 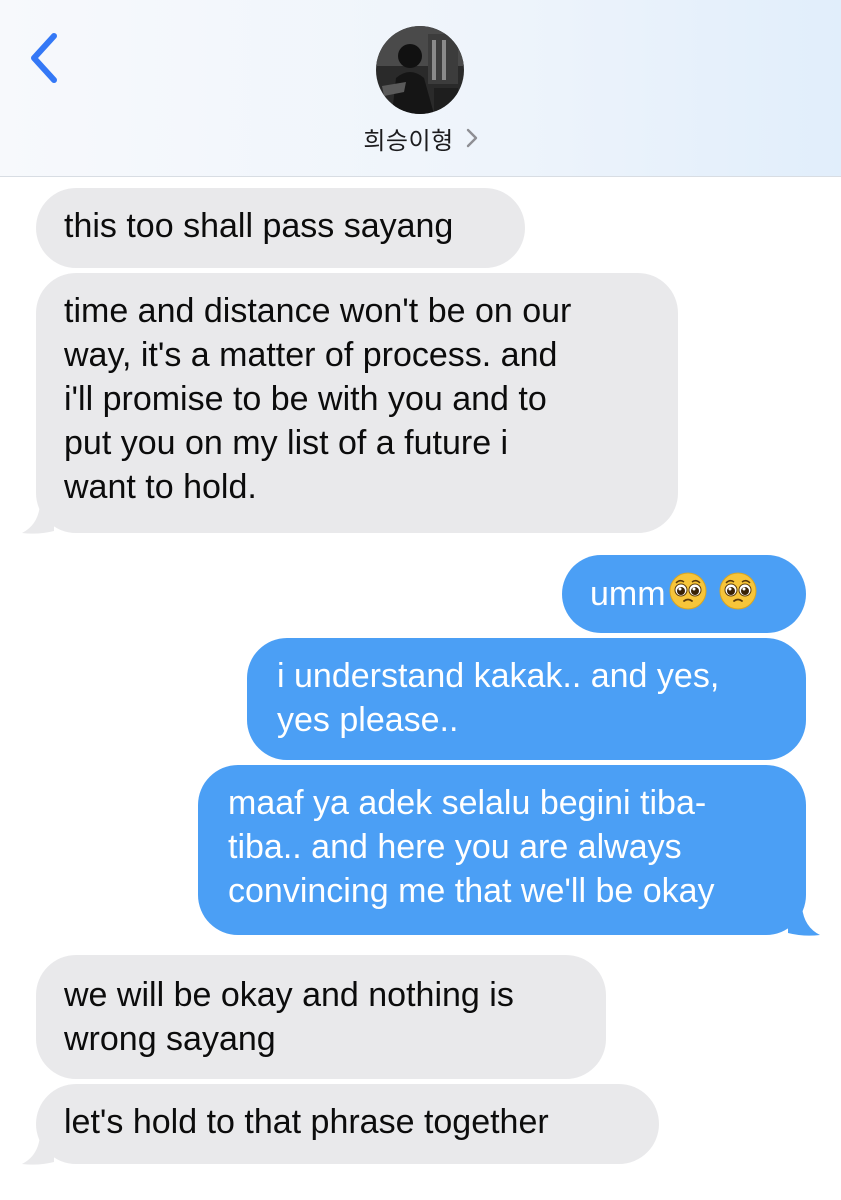 What do you see at coordinates (286, 443) in the screenshot?
I see `message-line: put you on my list of a future i` at bounding box center [286, 443].